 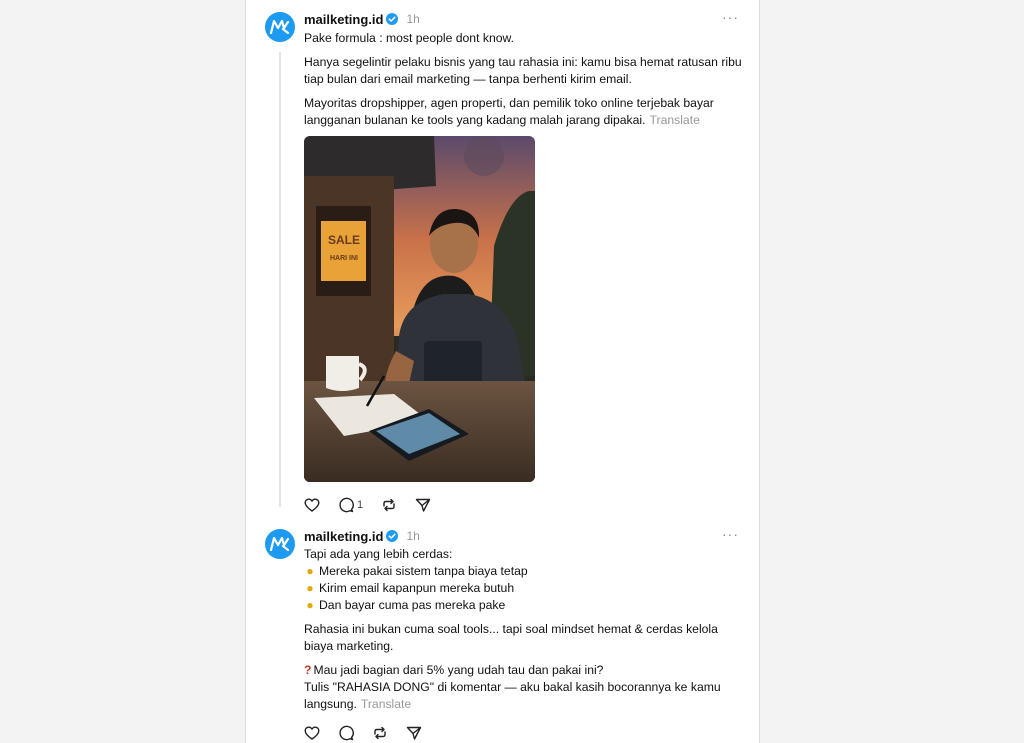 I want to click on post-intro: Tapi ada yang lebih cerdas:, so click(x=378, y=554).